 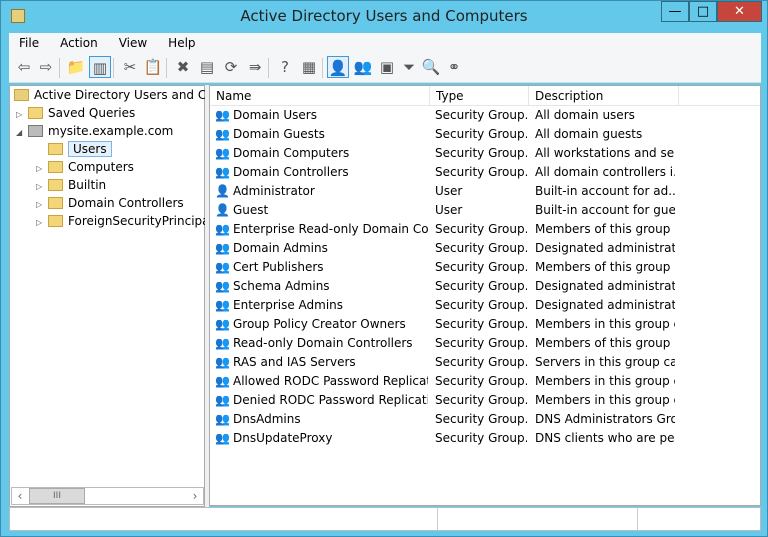 I want to click on menu-bar: File Action View Help, so click(x=385, y=43).